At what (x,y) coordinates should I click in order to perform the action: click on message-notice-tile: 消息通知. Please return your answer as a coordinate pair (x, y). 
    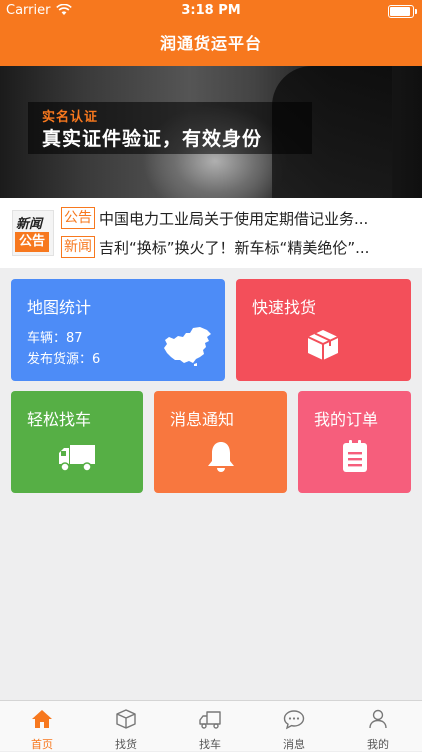
    Looking at the image, I should click on (220, 442).